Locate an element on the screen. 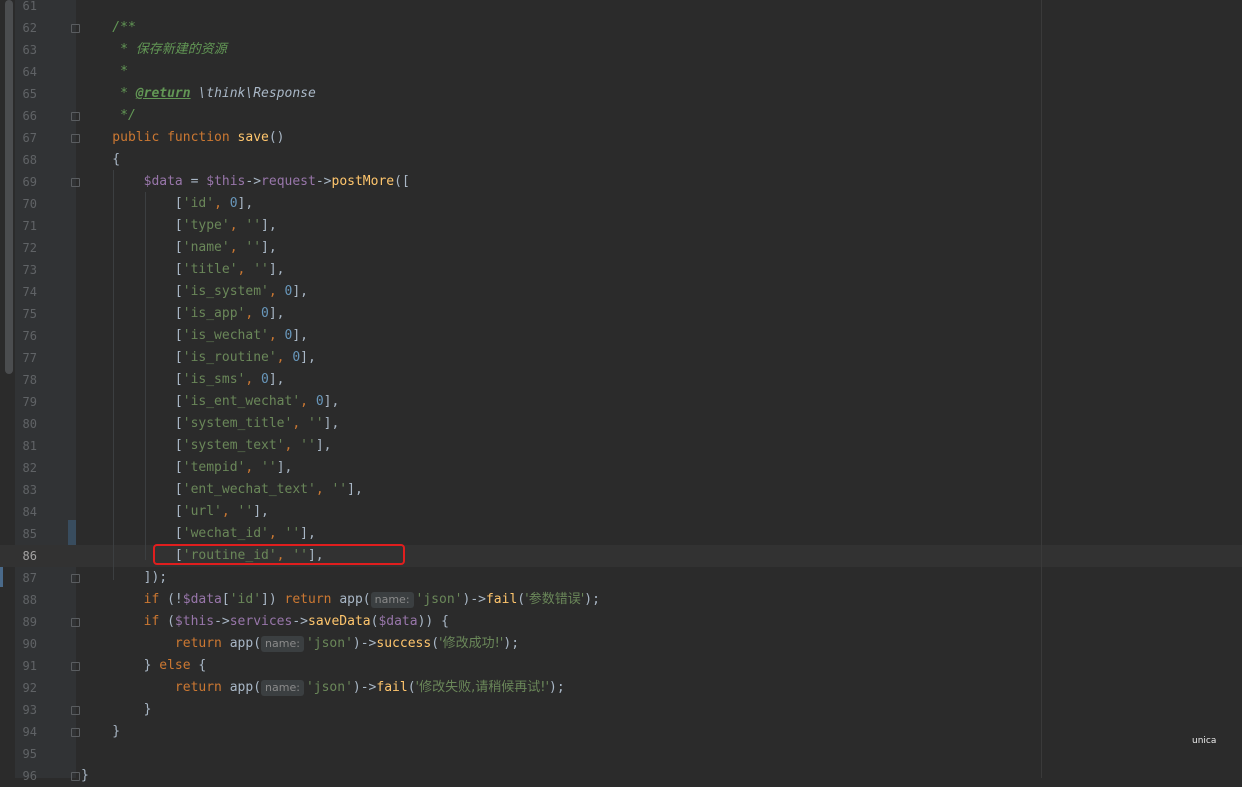 This screenshot has height=787, width=1242. code-token: ); is located at coordinates (557, 687).